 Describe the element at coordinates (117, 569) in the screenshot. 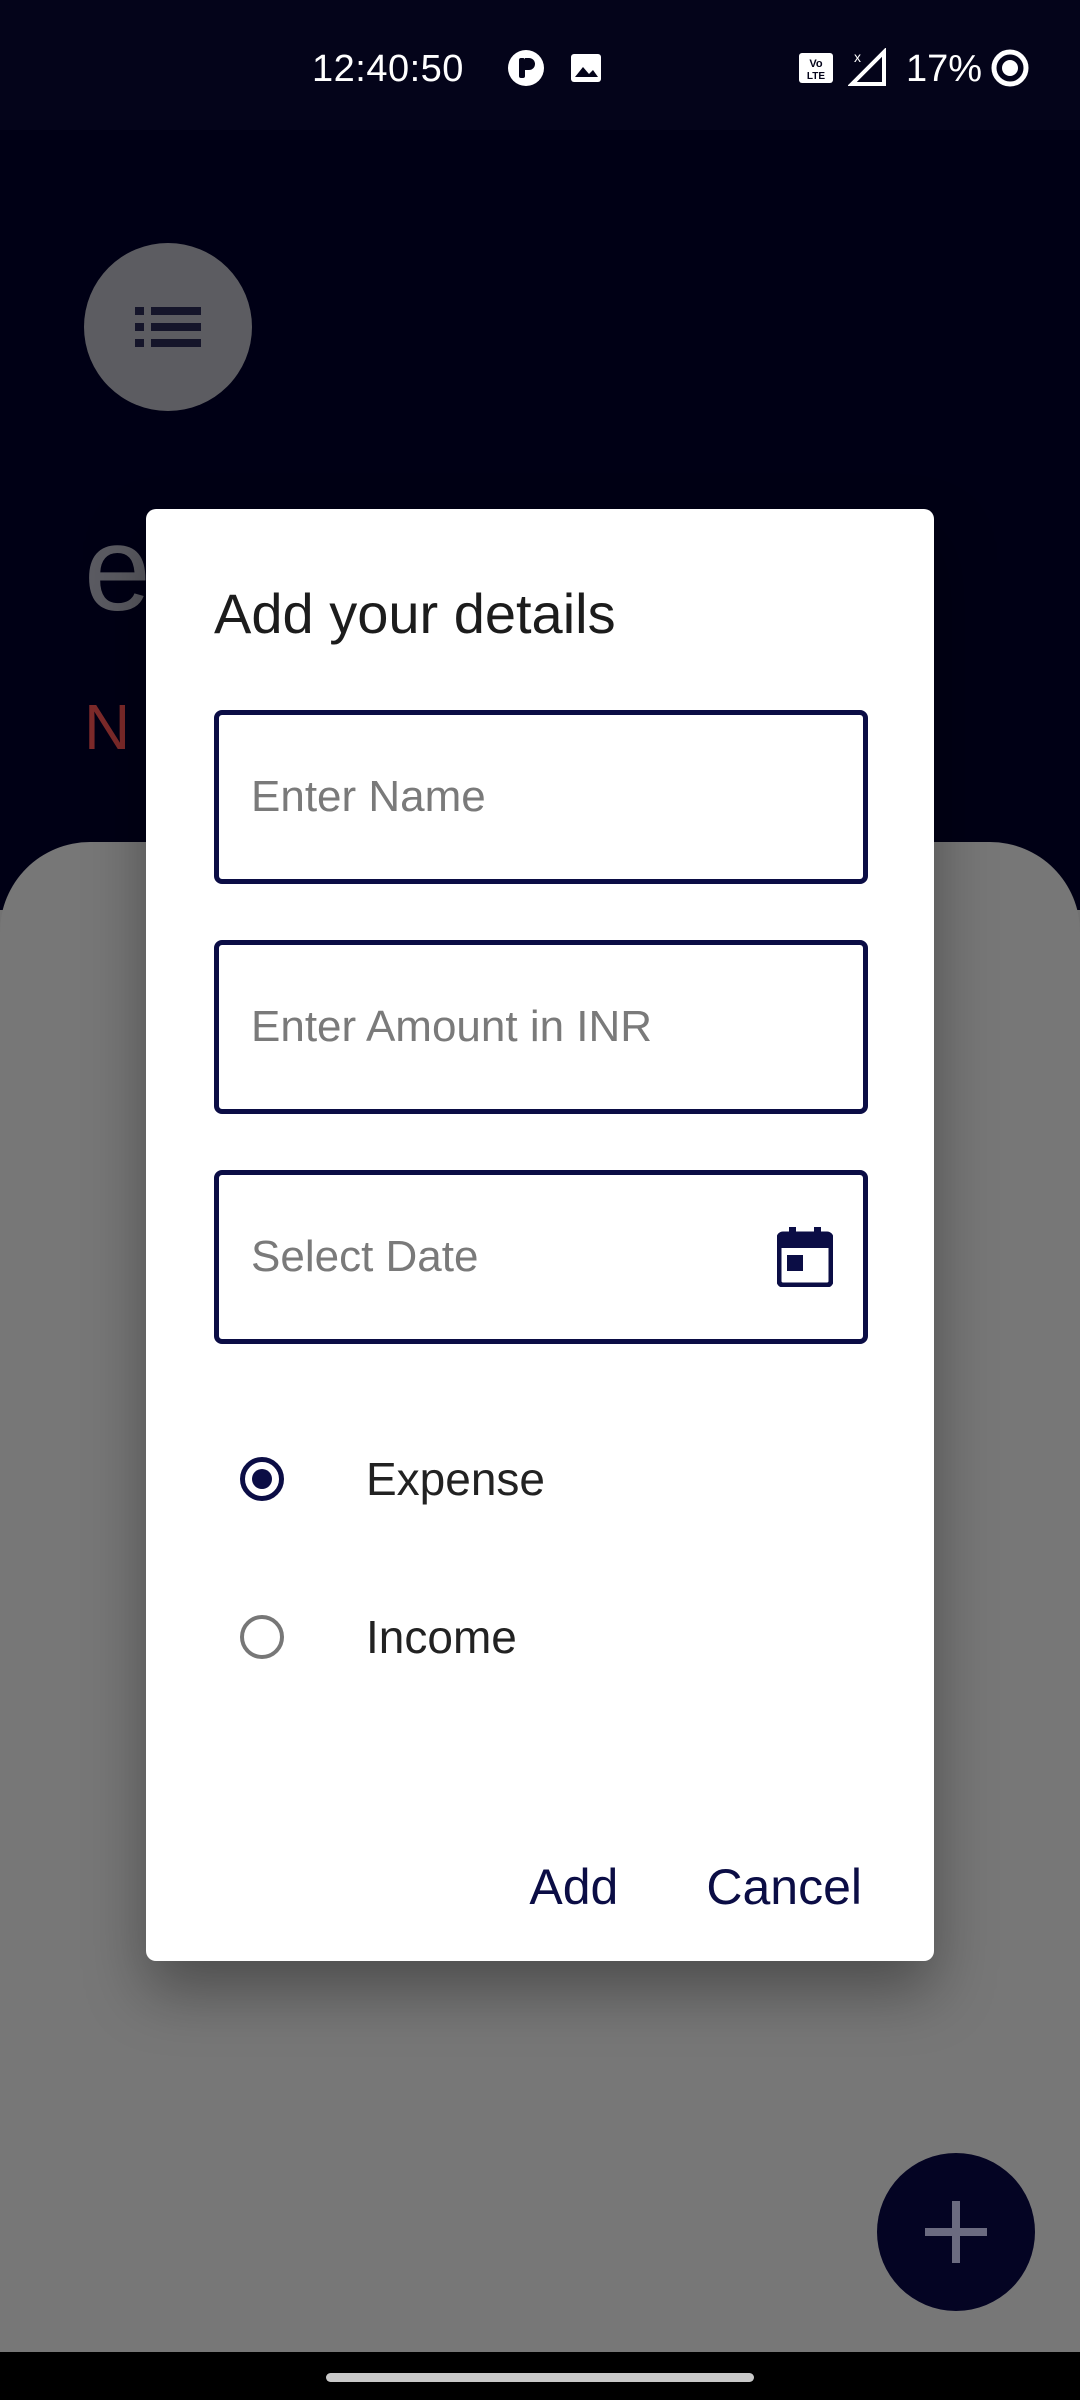

I see `background-title: e` at that location.